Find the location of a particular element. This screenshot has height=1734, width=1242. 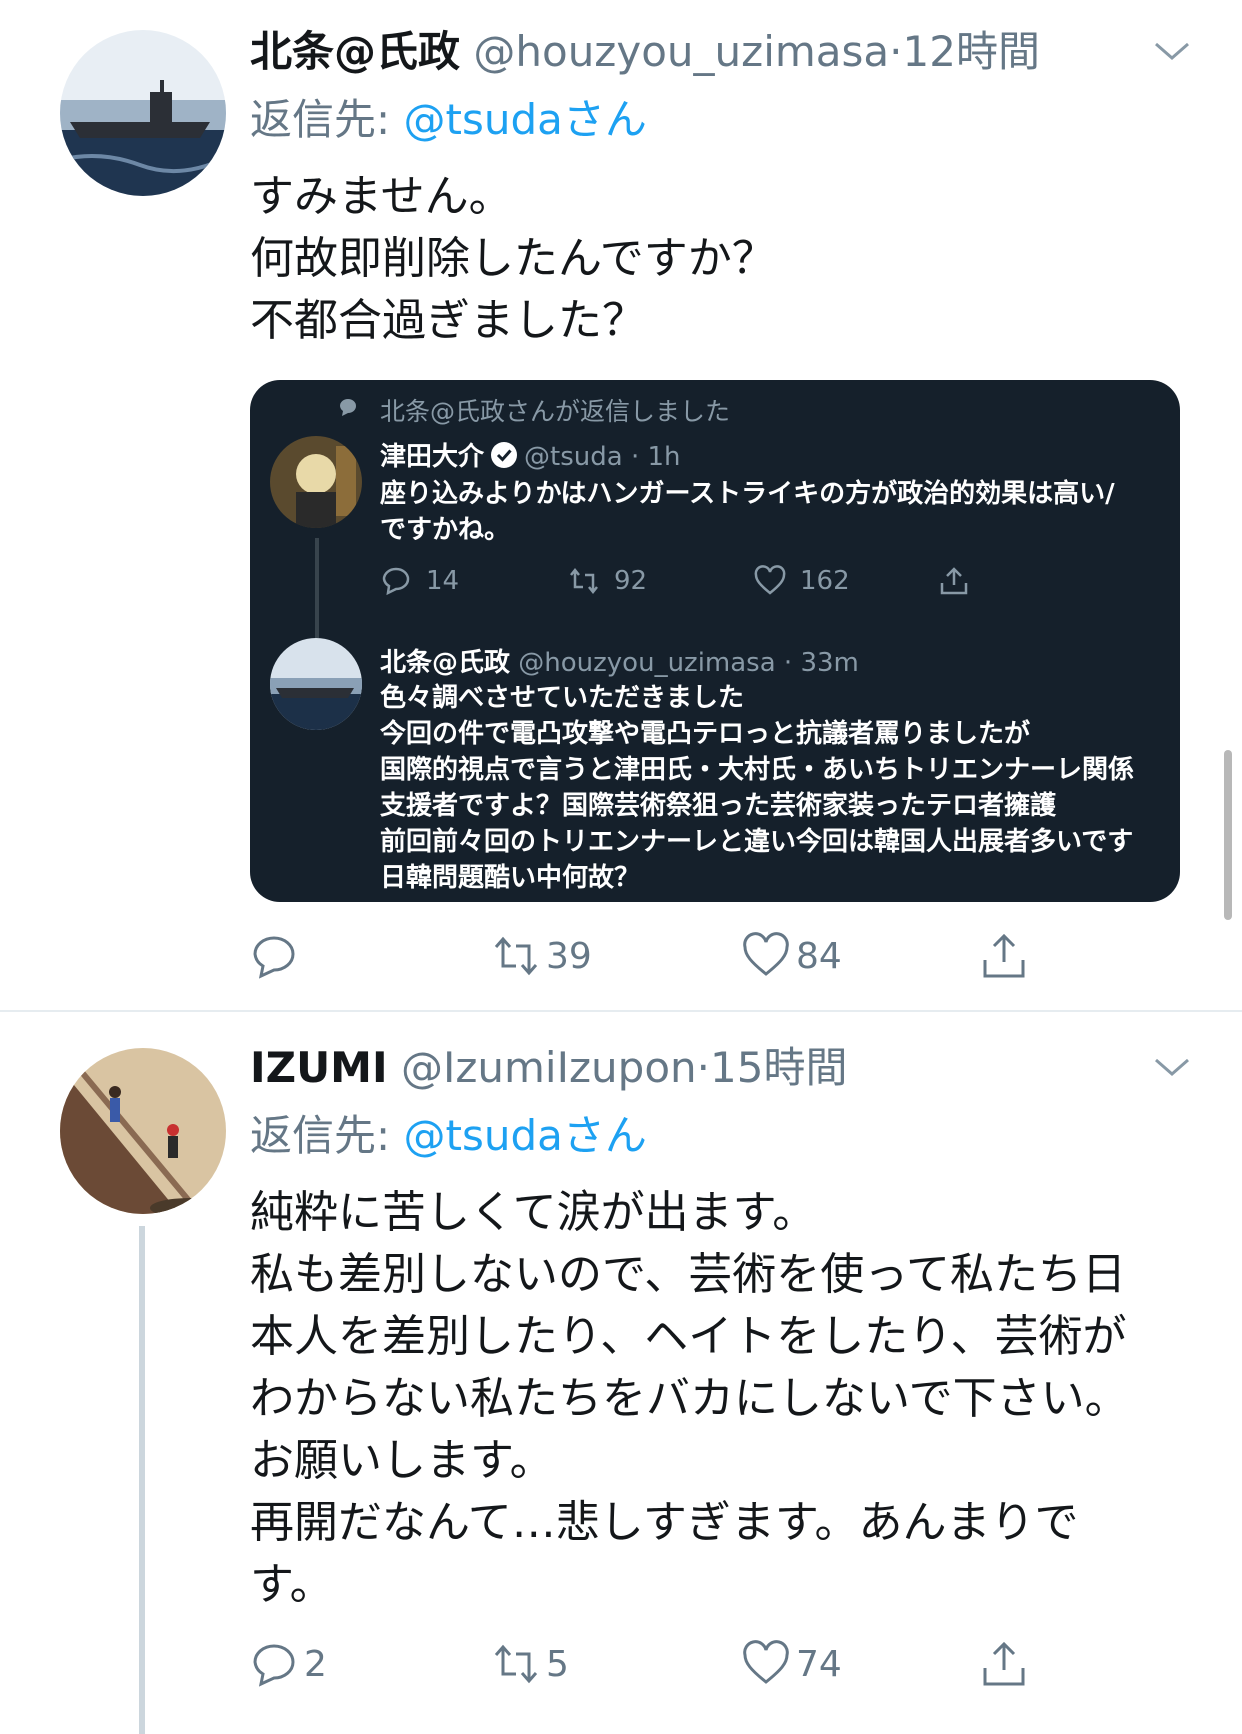

reply-button is located at coordinates (277, 956).